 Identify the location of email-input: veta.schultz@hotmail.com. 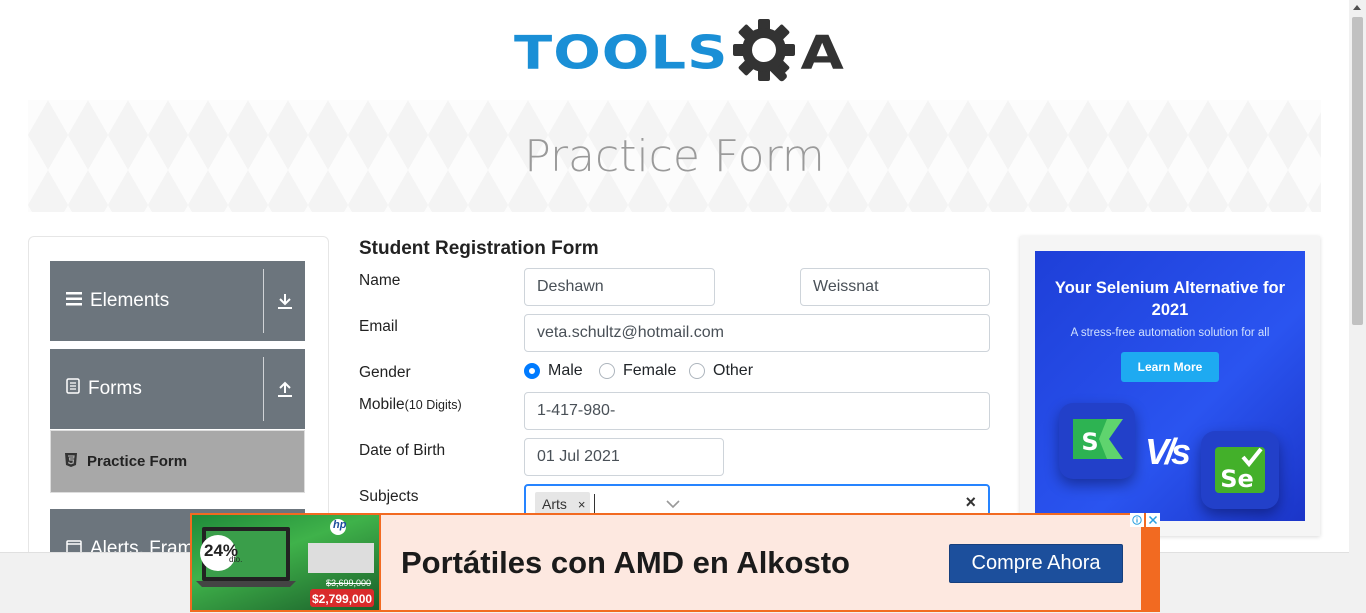
(757, 333).